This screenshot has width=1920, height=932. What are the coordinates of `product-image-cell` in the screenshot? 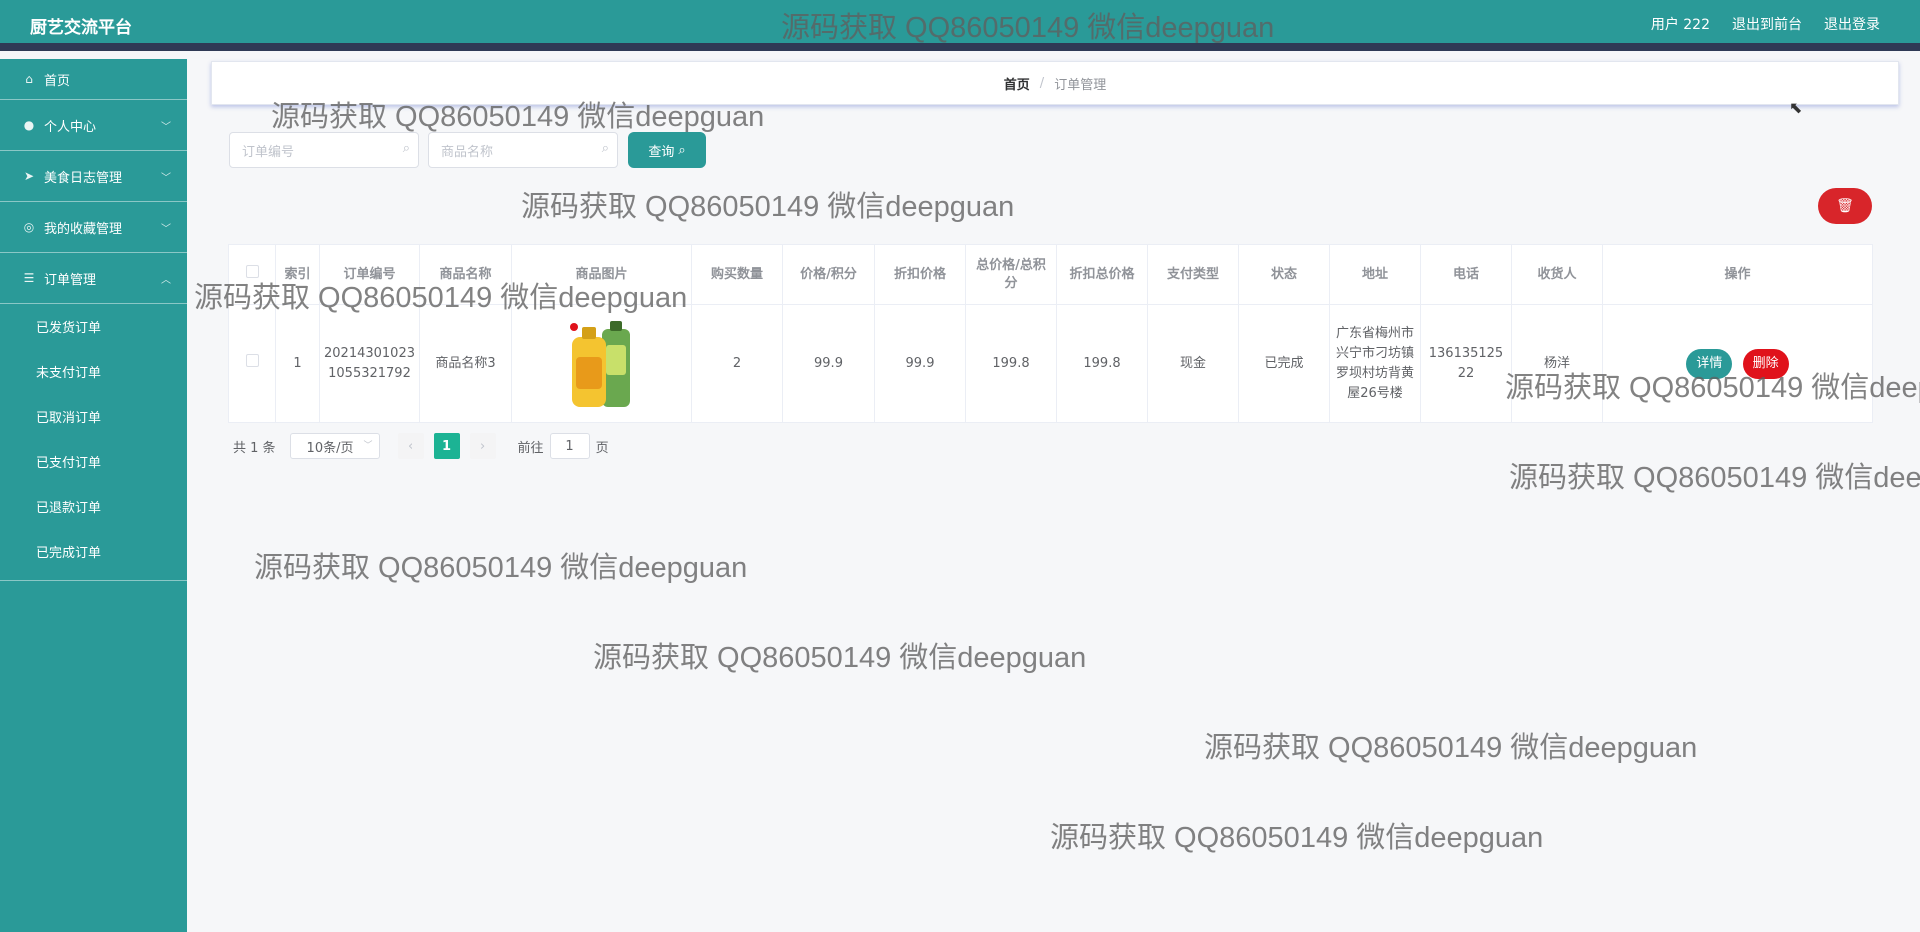 It's located at (601, 363).